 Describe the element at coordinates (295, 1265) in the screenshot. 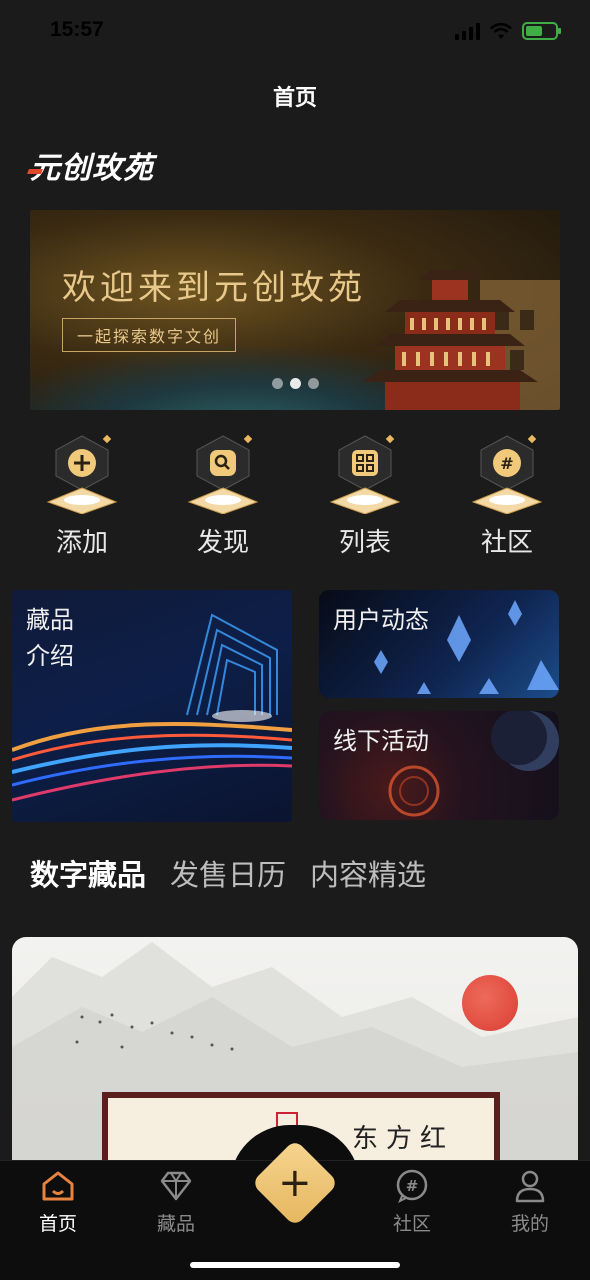

I see `home-indicator` at that location.